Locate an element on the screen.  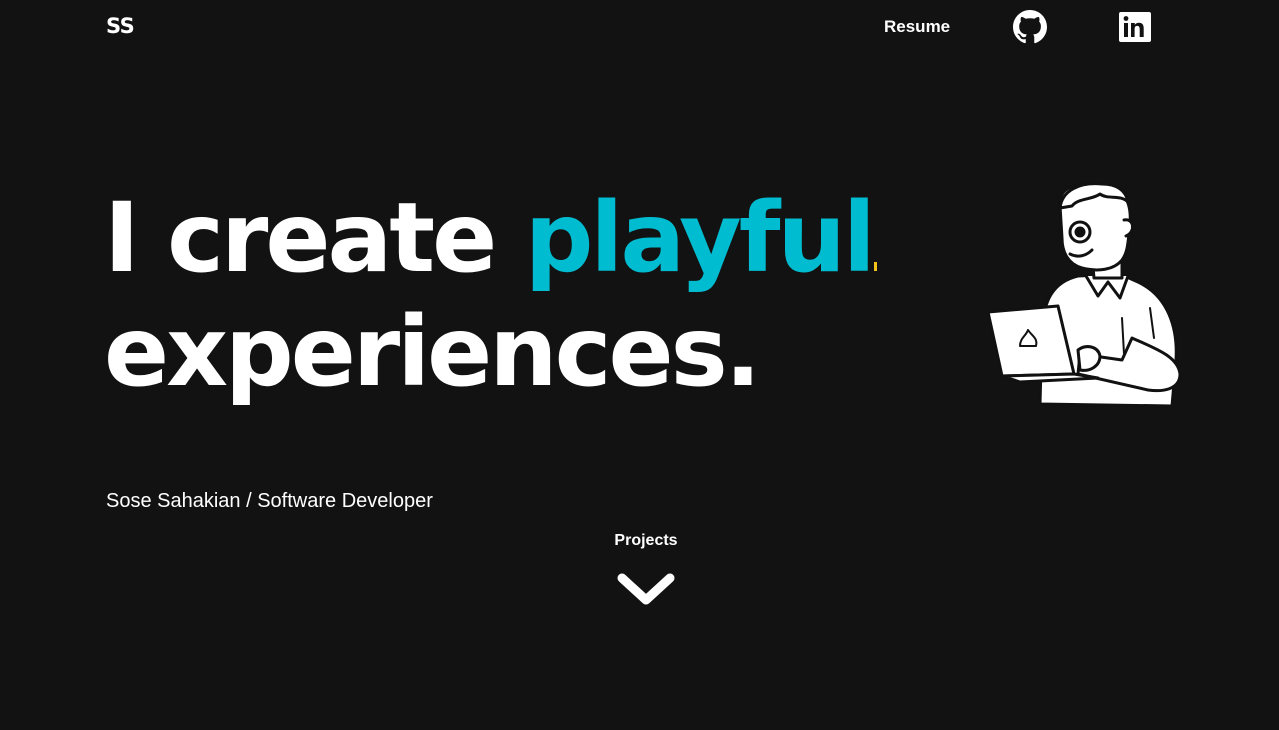
linkedin-link is located at coordinates (1135, 27).